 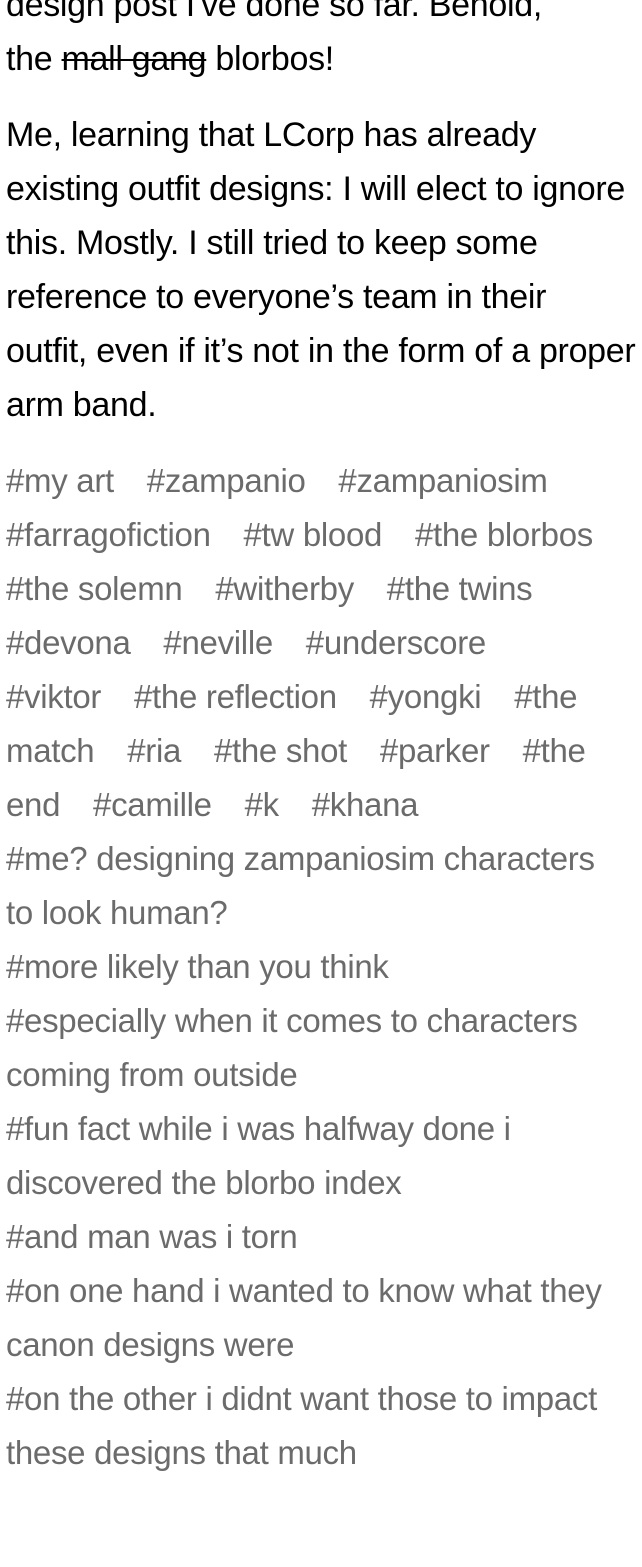 What do you see at coordinates (284, 588) in the screenshot?
I see `tag-link: #witherby` at bounding box center [284, 588].